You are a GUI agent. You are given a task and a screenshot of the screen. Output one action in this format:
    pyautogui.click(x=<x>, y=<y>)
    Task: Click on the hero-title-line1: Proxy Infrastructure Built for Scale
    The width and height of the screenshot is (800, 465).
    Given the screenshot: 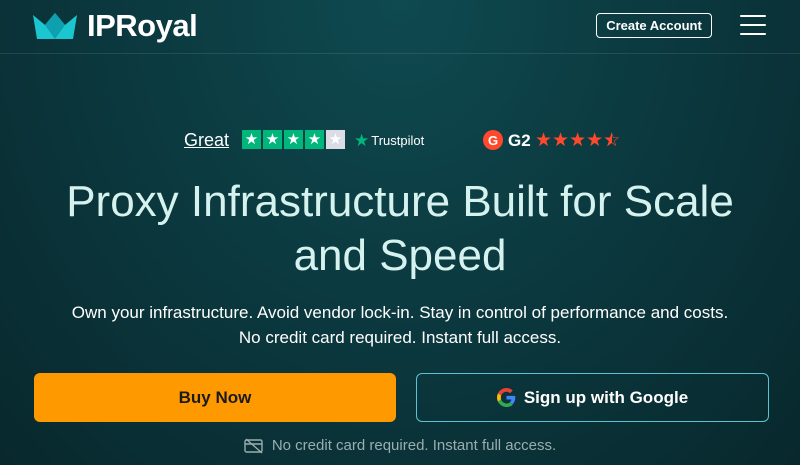 What is the action you would take?
    pyautogui.click(x=400, y=201)
    